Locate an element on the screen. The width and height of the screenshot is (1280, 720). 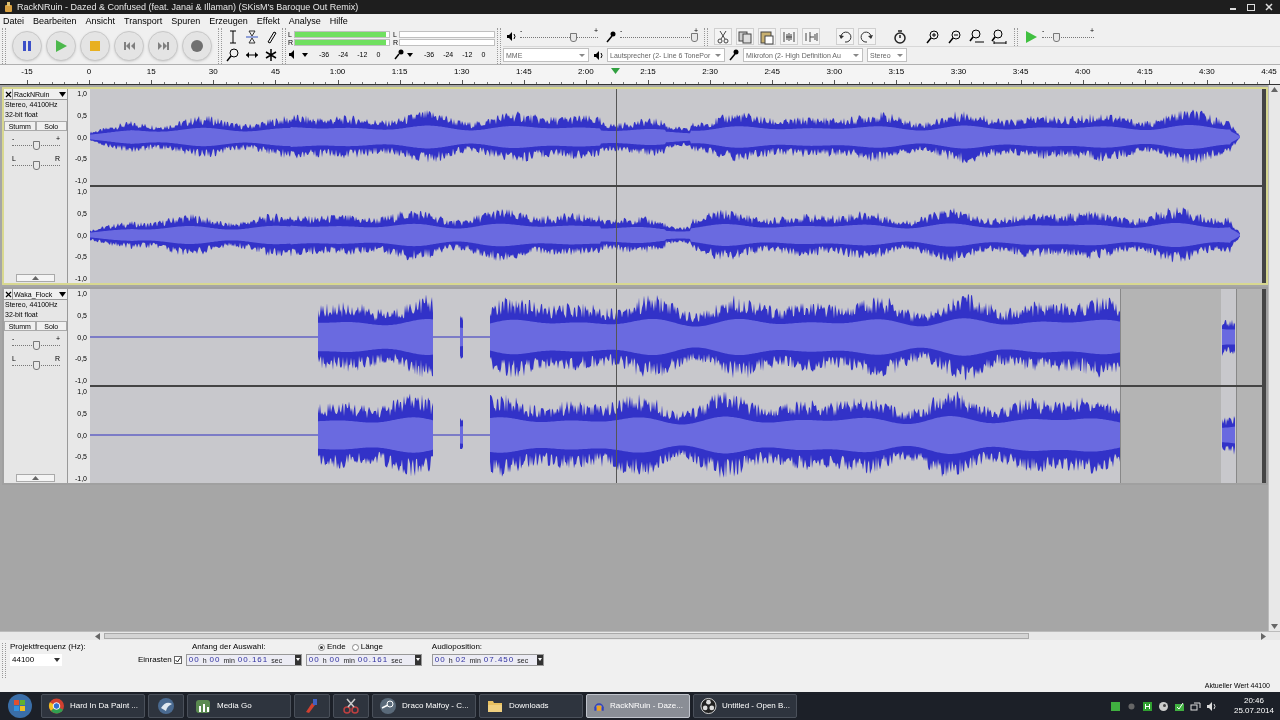
volume-icon is located at coordinates (1211, 706).